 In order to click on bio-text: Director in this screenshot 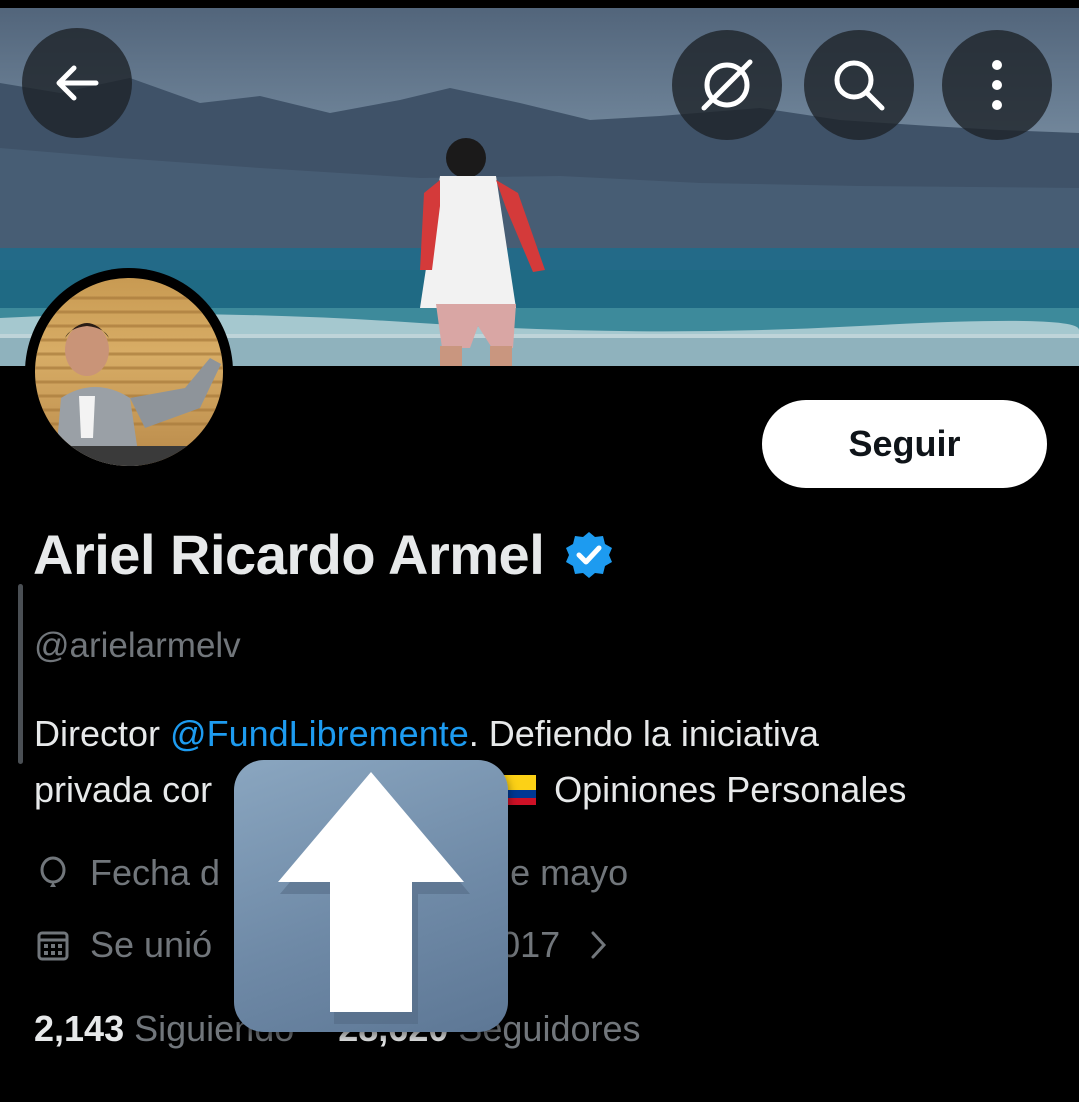, I will do `click(102, 733)`.